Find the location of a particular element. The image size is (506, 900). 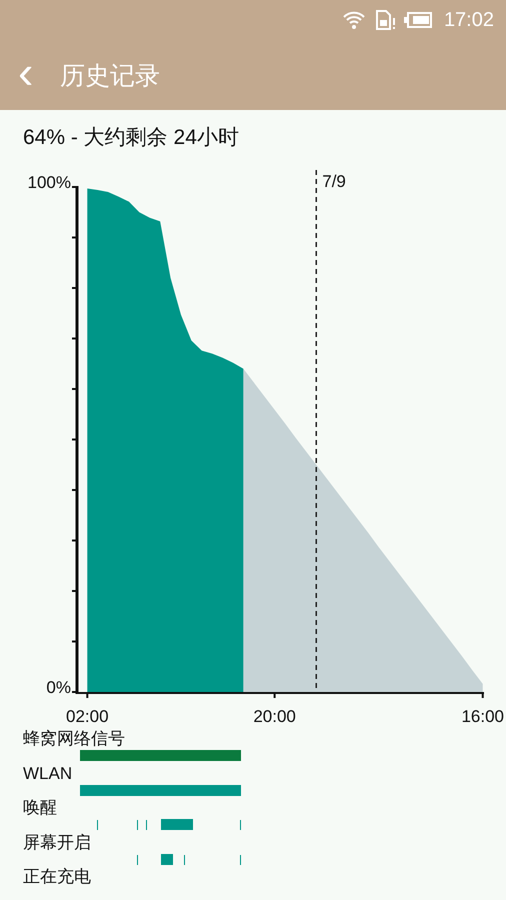

track-label: 正在充电 is located at coordinates (57, 877).